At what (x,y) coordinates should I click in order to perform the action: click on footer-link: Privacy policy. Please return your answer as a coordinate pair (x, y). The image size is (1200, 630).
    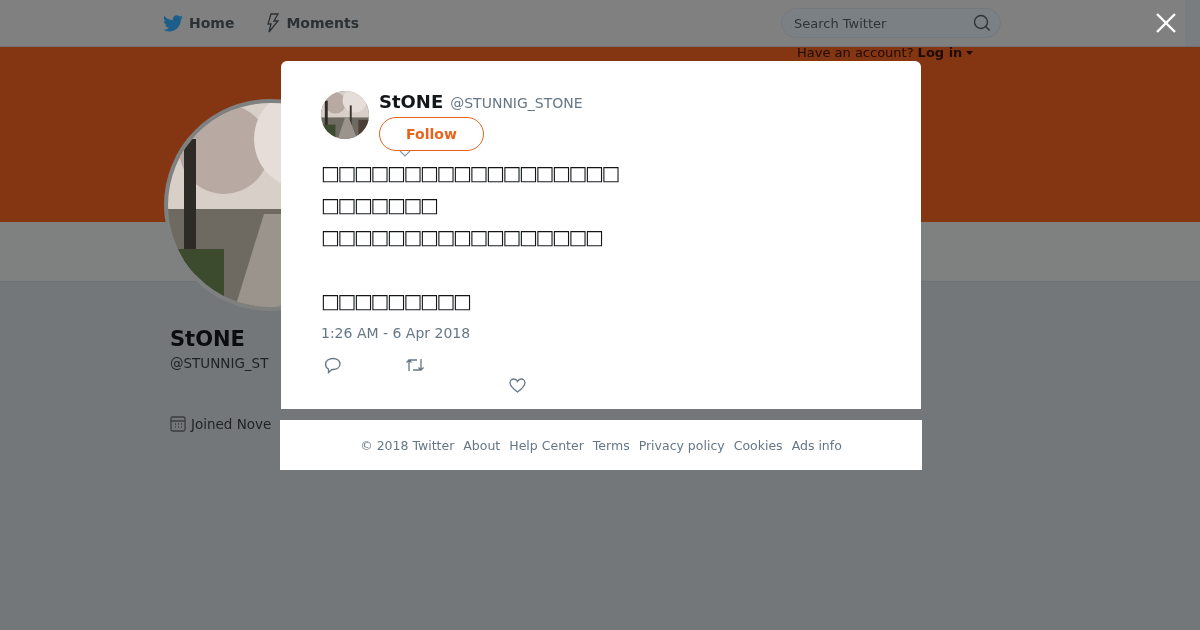
    Looking at the image, I should click on (681, 445).